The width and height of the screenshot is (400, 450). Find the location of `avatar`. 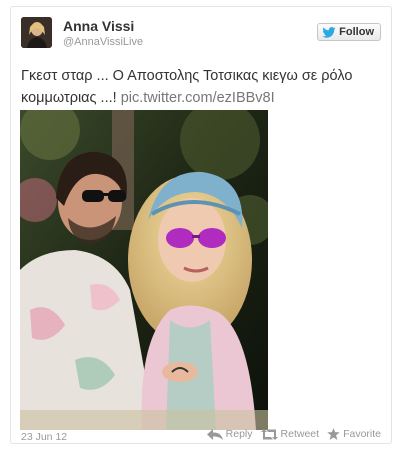

avatar is located at coordinates (36, 32).